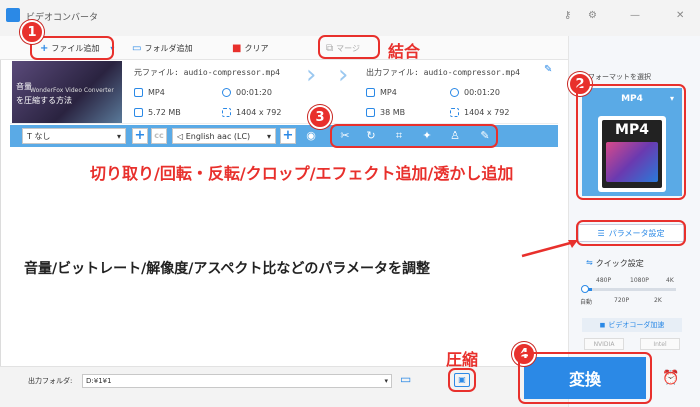 This screenshot has width=700, height=407. What do you see at coordinates (585, 378) in the screenshot?
I see `highlight-convert` at bounding box center [585, 378].